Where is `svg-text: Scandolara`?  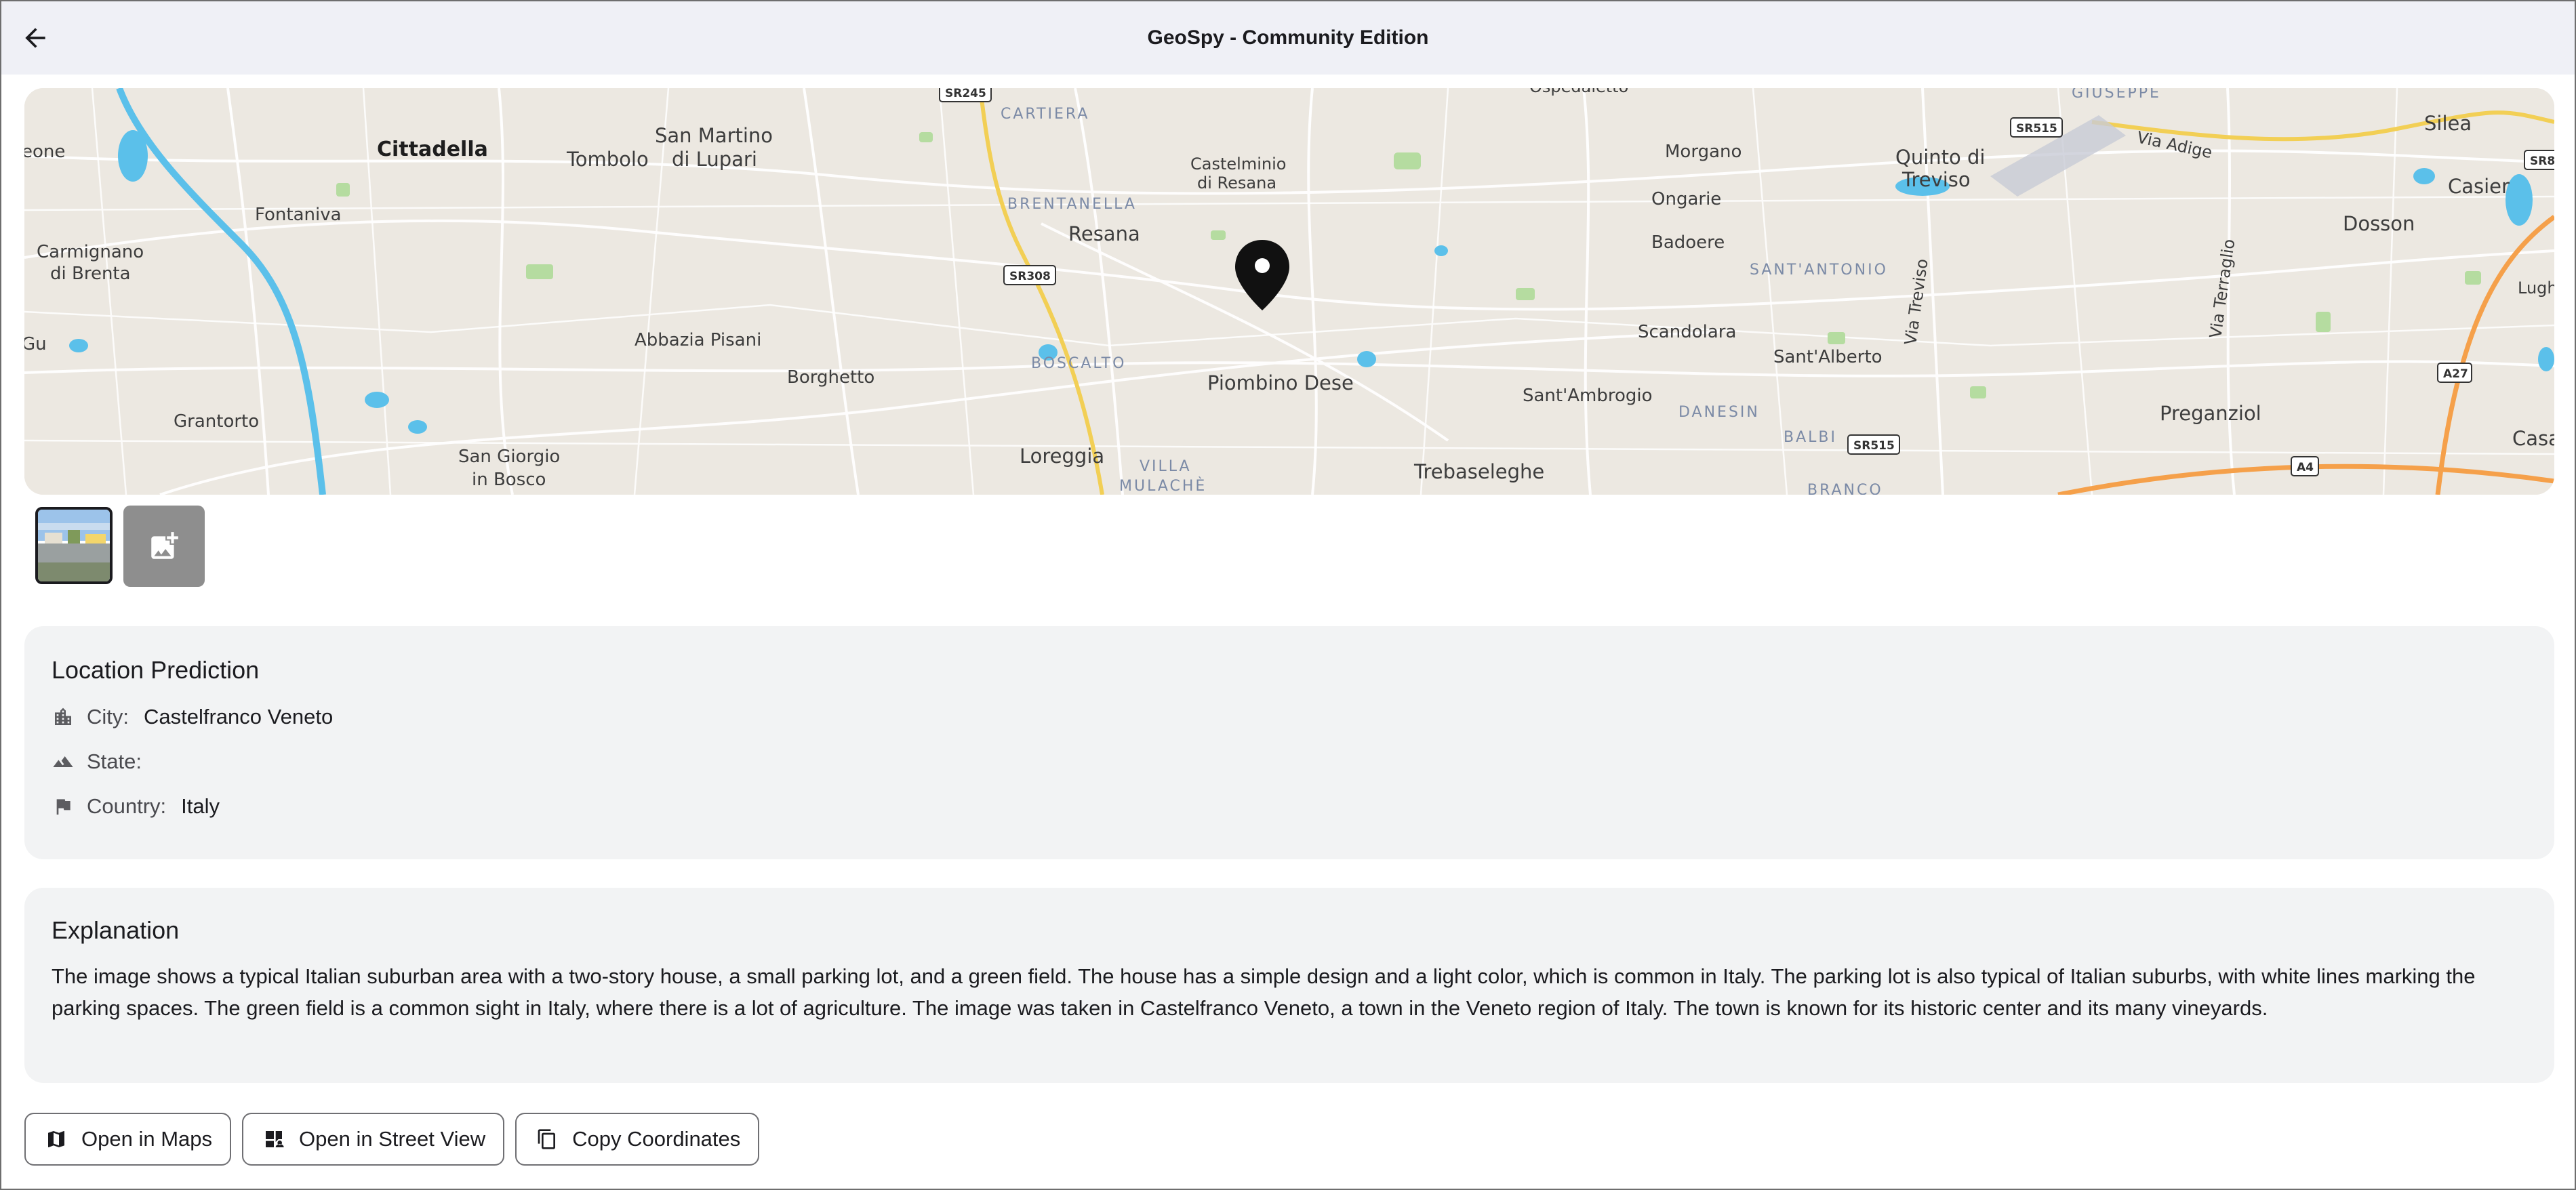
svg-text: Scandolara is located at coordinates (1687, 332).